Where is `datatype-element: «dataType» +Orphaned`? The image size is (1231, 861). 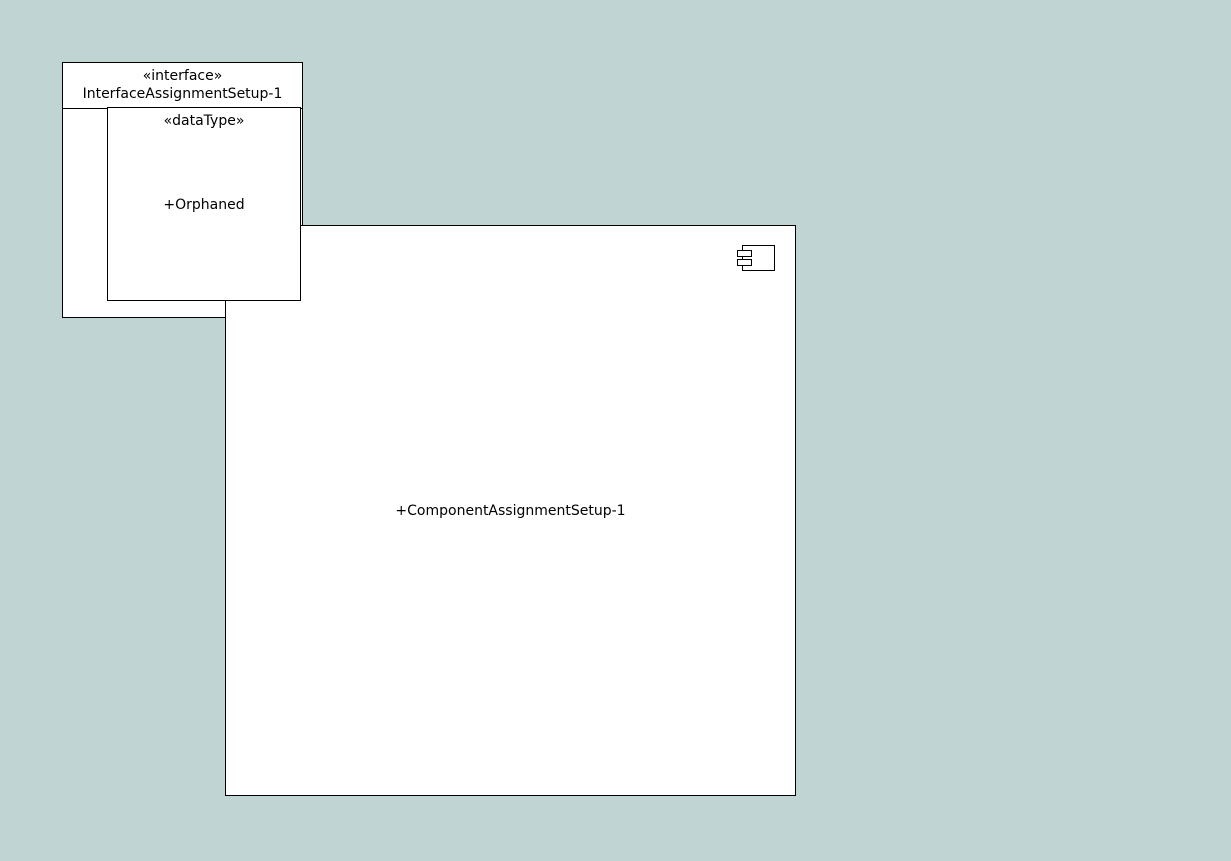
datatype-element: «dataType» +Orphaned is located at coordinates (204, 204).